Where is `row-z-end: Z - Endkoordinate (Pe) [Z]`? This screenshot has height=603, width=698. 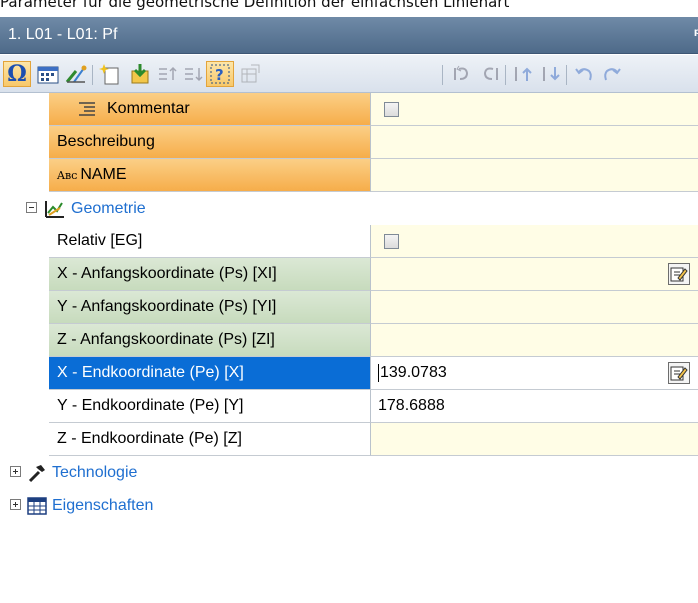
row-z-end: Z - Endkoordinate (Pe) [Z] is located at coordinates (349, 439).